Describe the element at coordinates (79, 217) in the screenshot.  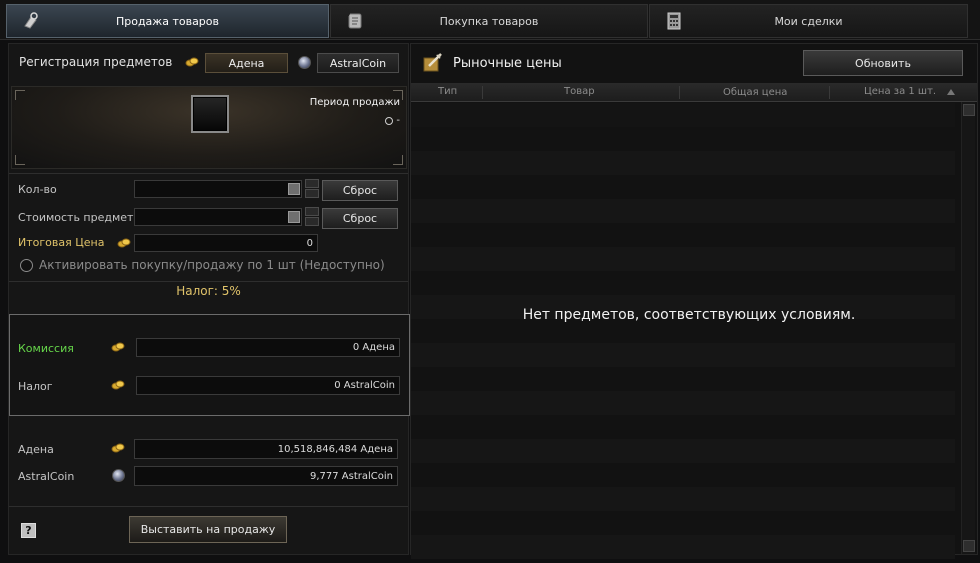
I see `price-label: Стоимость предмета` at that location.